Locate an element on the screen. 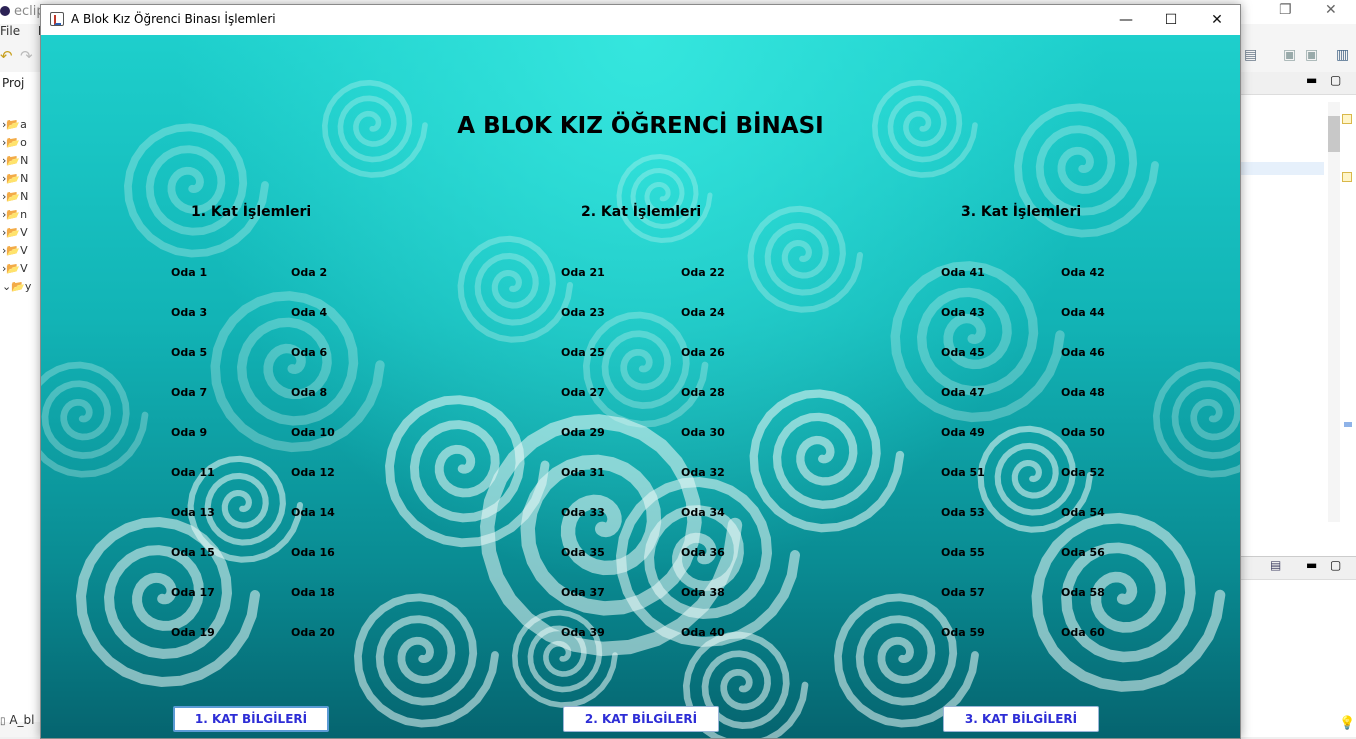 This screenshot has height=739, width=1356. room-18: Oda 18 is located at coordinates (313, 592).